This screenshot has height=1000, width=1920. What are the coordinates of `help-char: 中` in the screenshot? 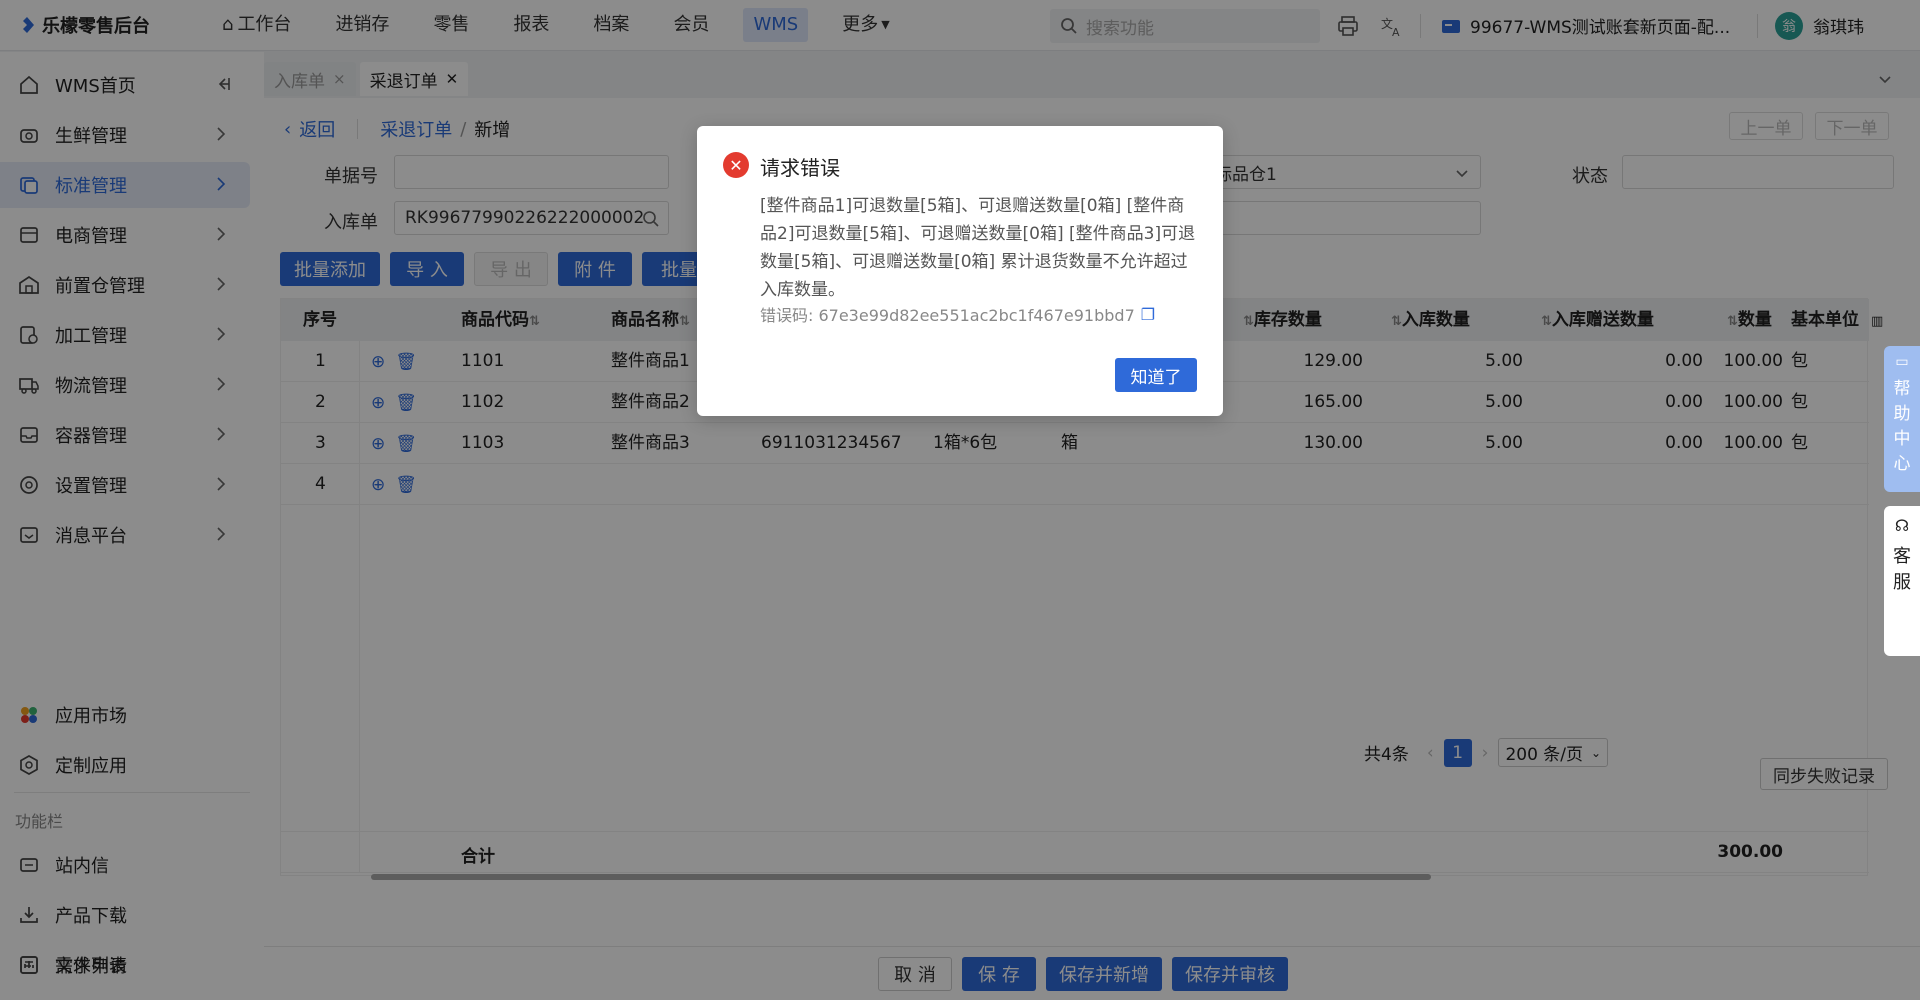 It's located at (1902, 439).